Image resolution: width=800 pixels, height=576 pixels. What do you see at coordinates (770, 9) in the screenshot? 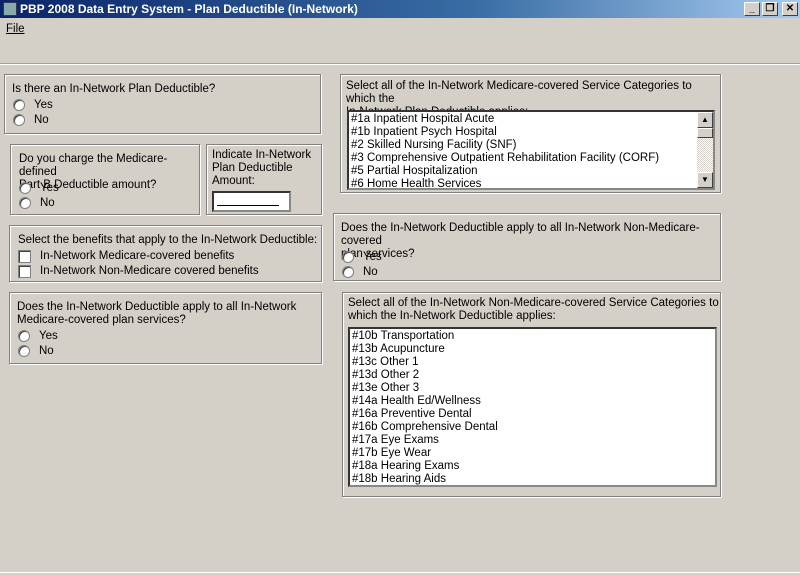
I see `restore-button: ❐` at bounding box center [770, 9].